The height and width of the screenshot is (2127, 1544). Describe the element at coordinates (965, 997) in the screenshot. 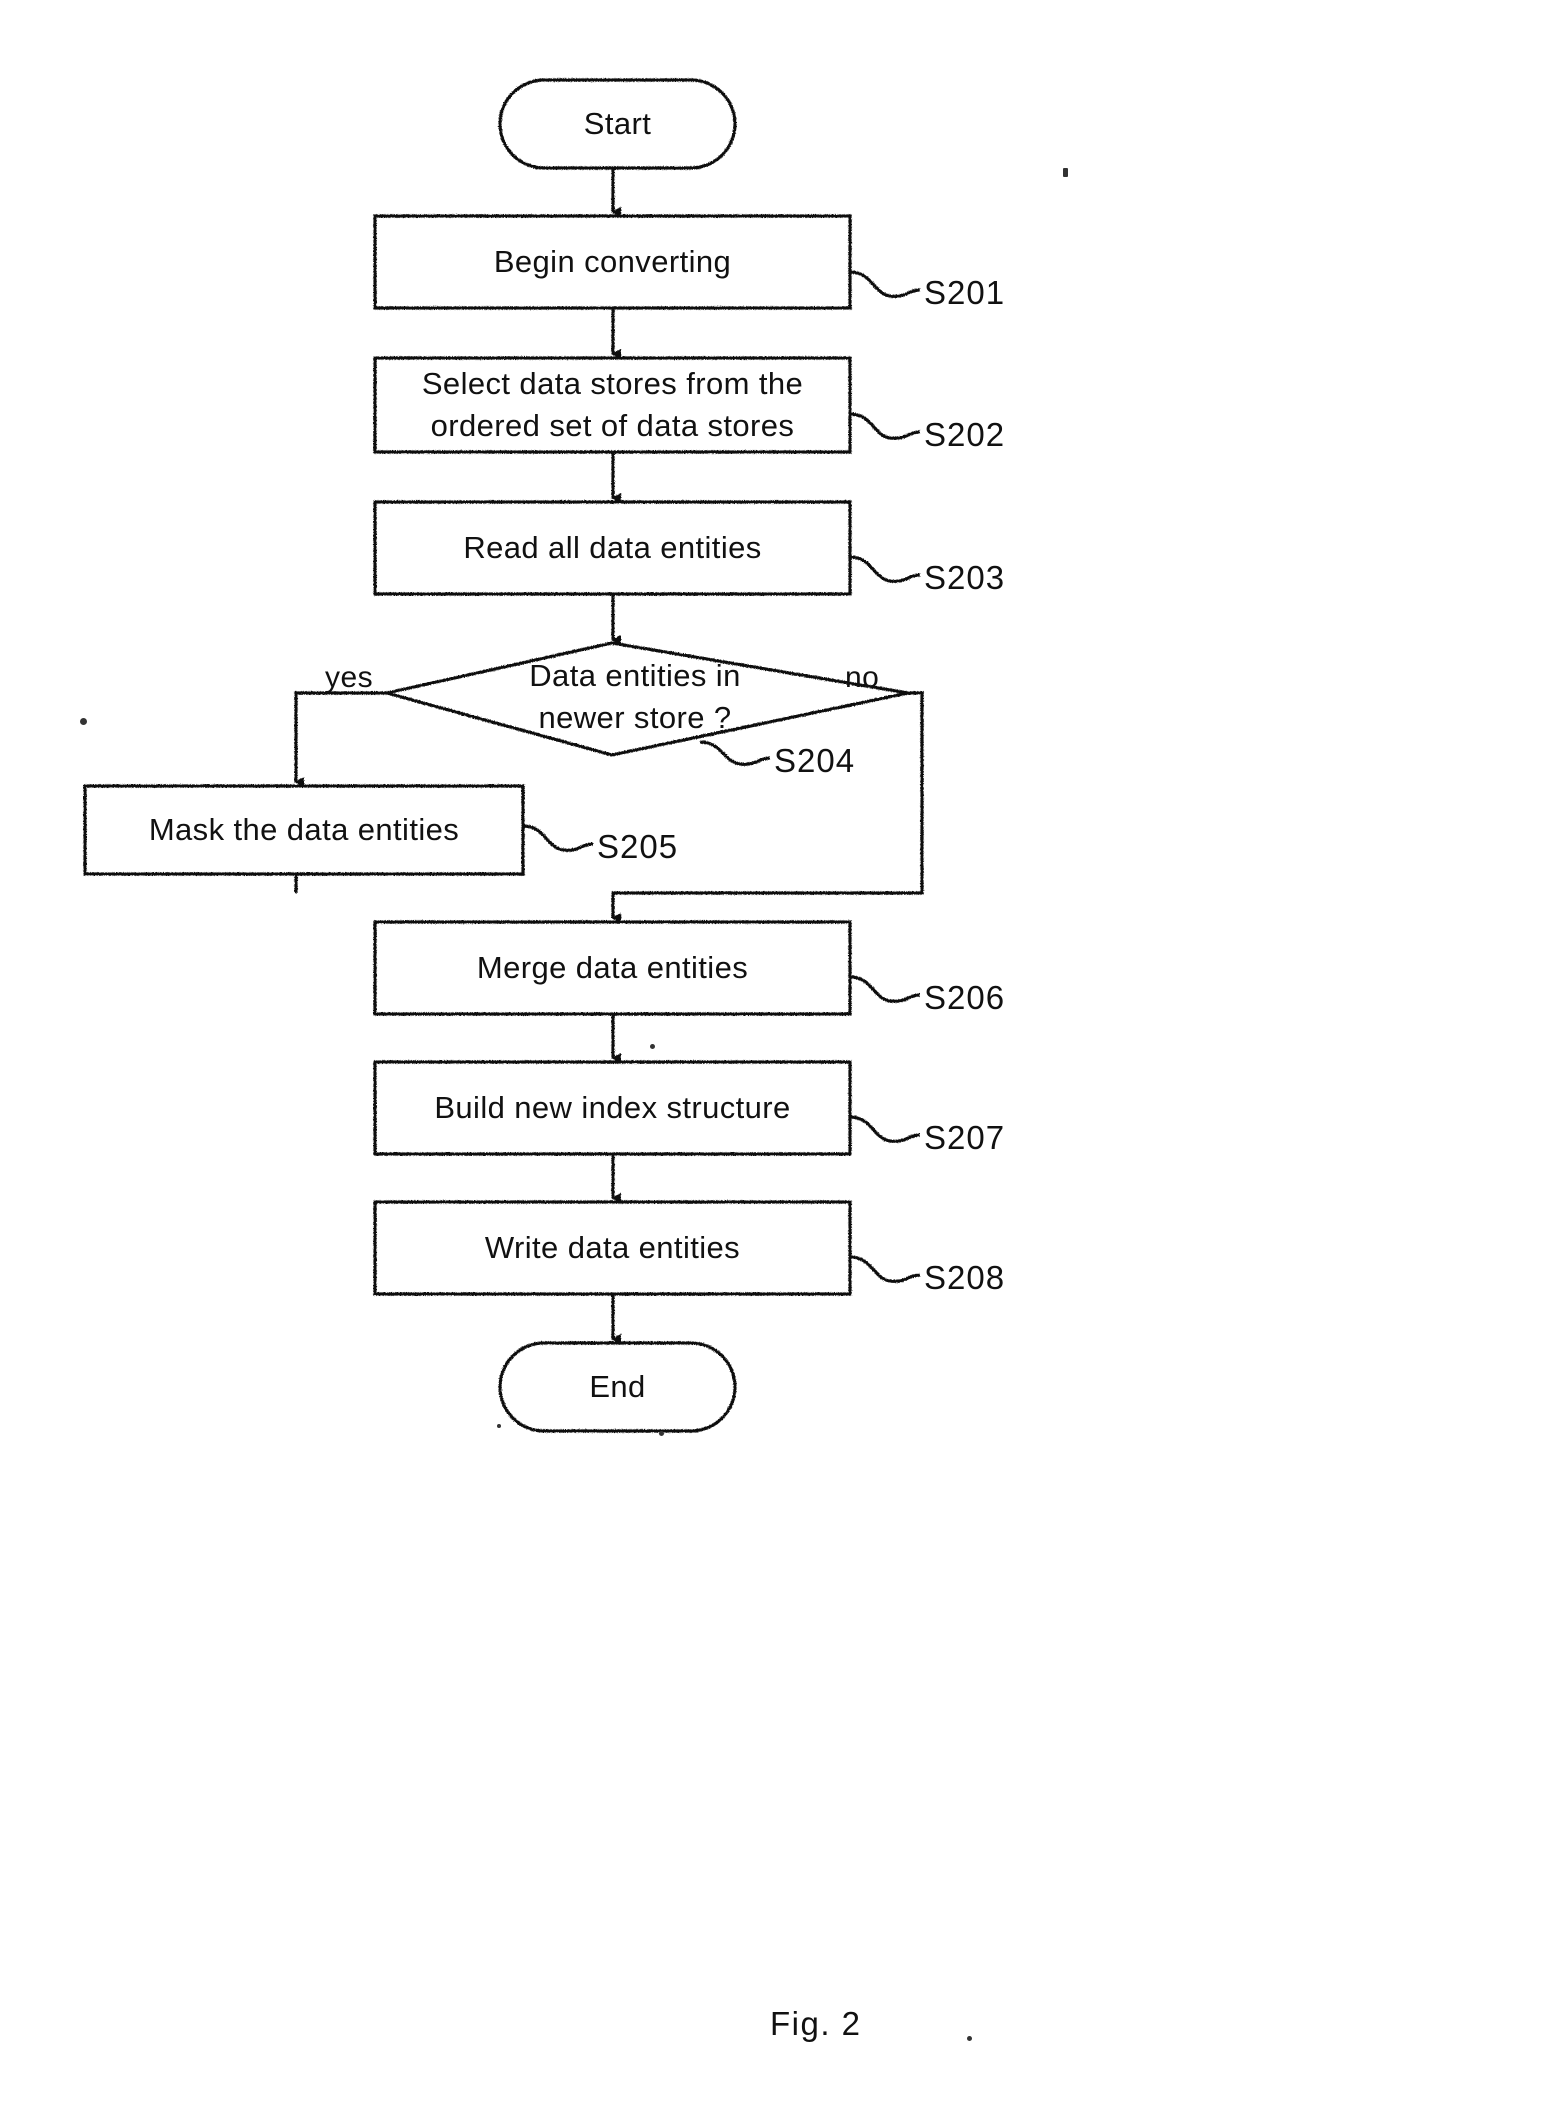

I see `ref-label-s206: S206` at that location.